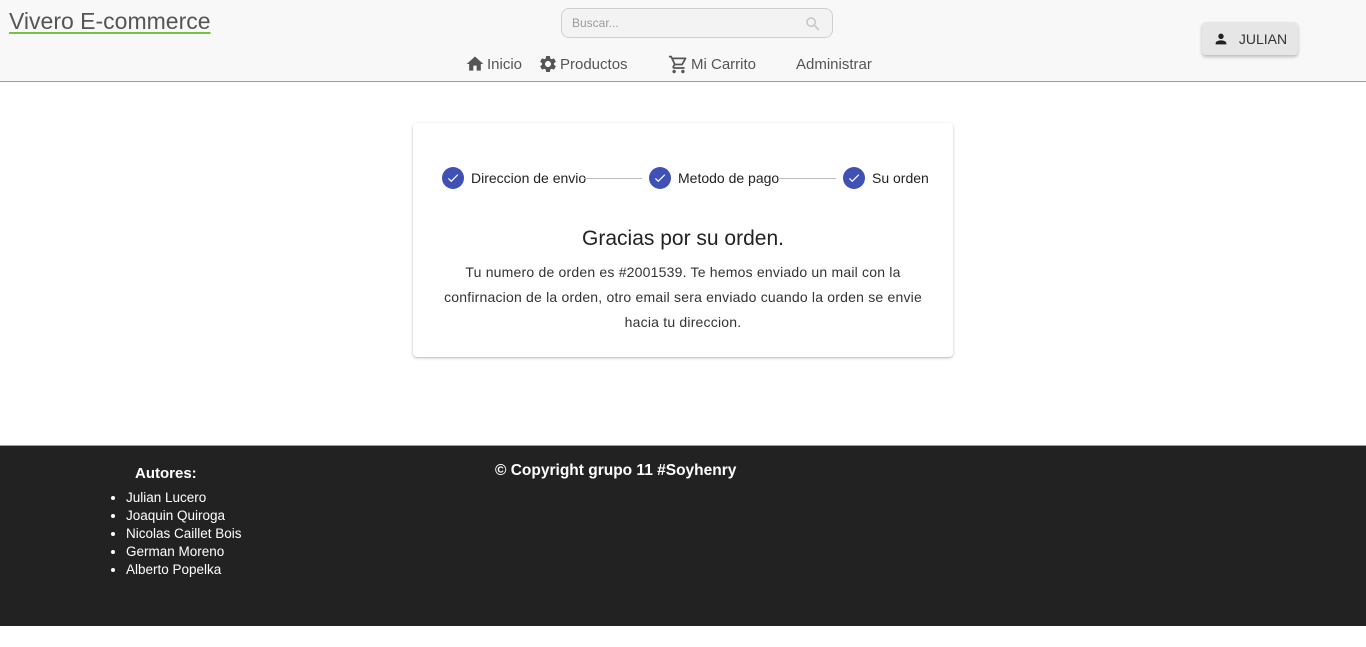 Image resolution: width=1366 pixels, height=647 pixels. Describe the element at coordinates (184, 570) in the screenshot. I see `author-item: Alberto Popelka` at that location.